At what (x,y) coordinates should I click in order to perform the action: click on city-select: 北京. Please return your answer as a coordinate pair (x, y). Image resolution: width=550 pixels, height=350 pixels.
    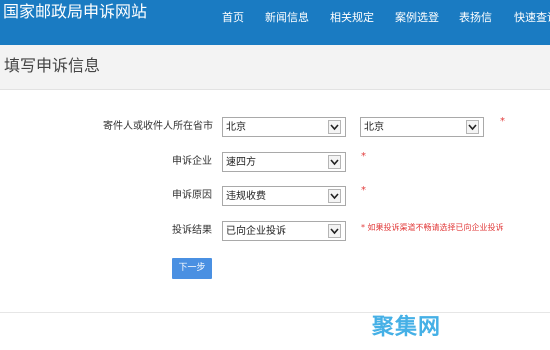
    Looking at the image, I should click on (422, 127).